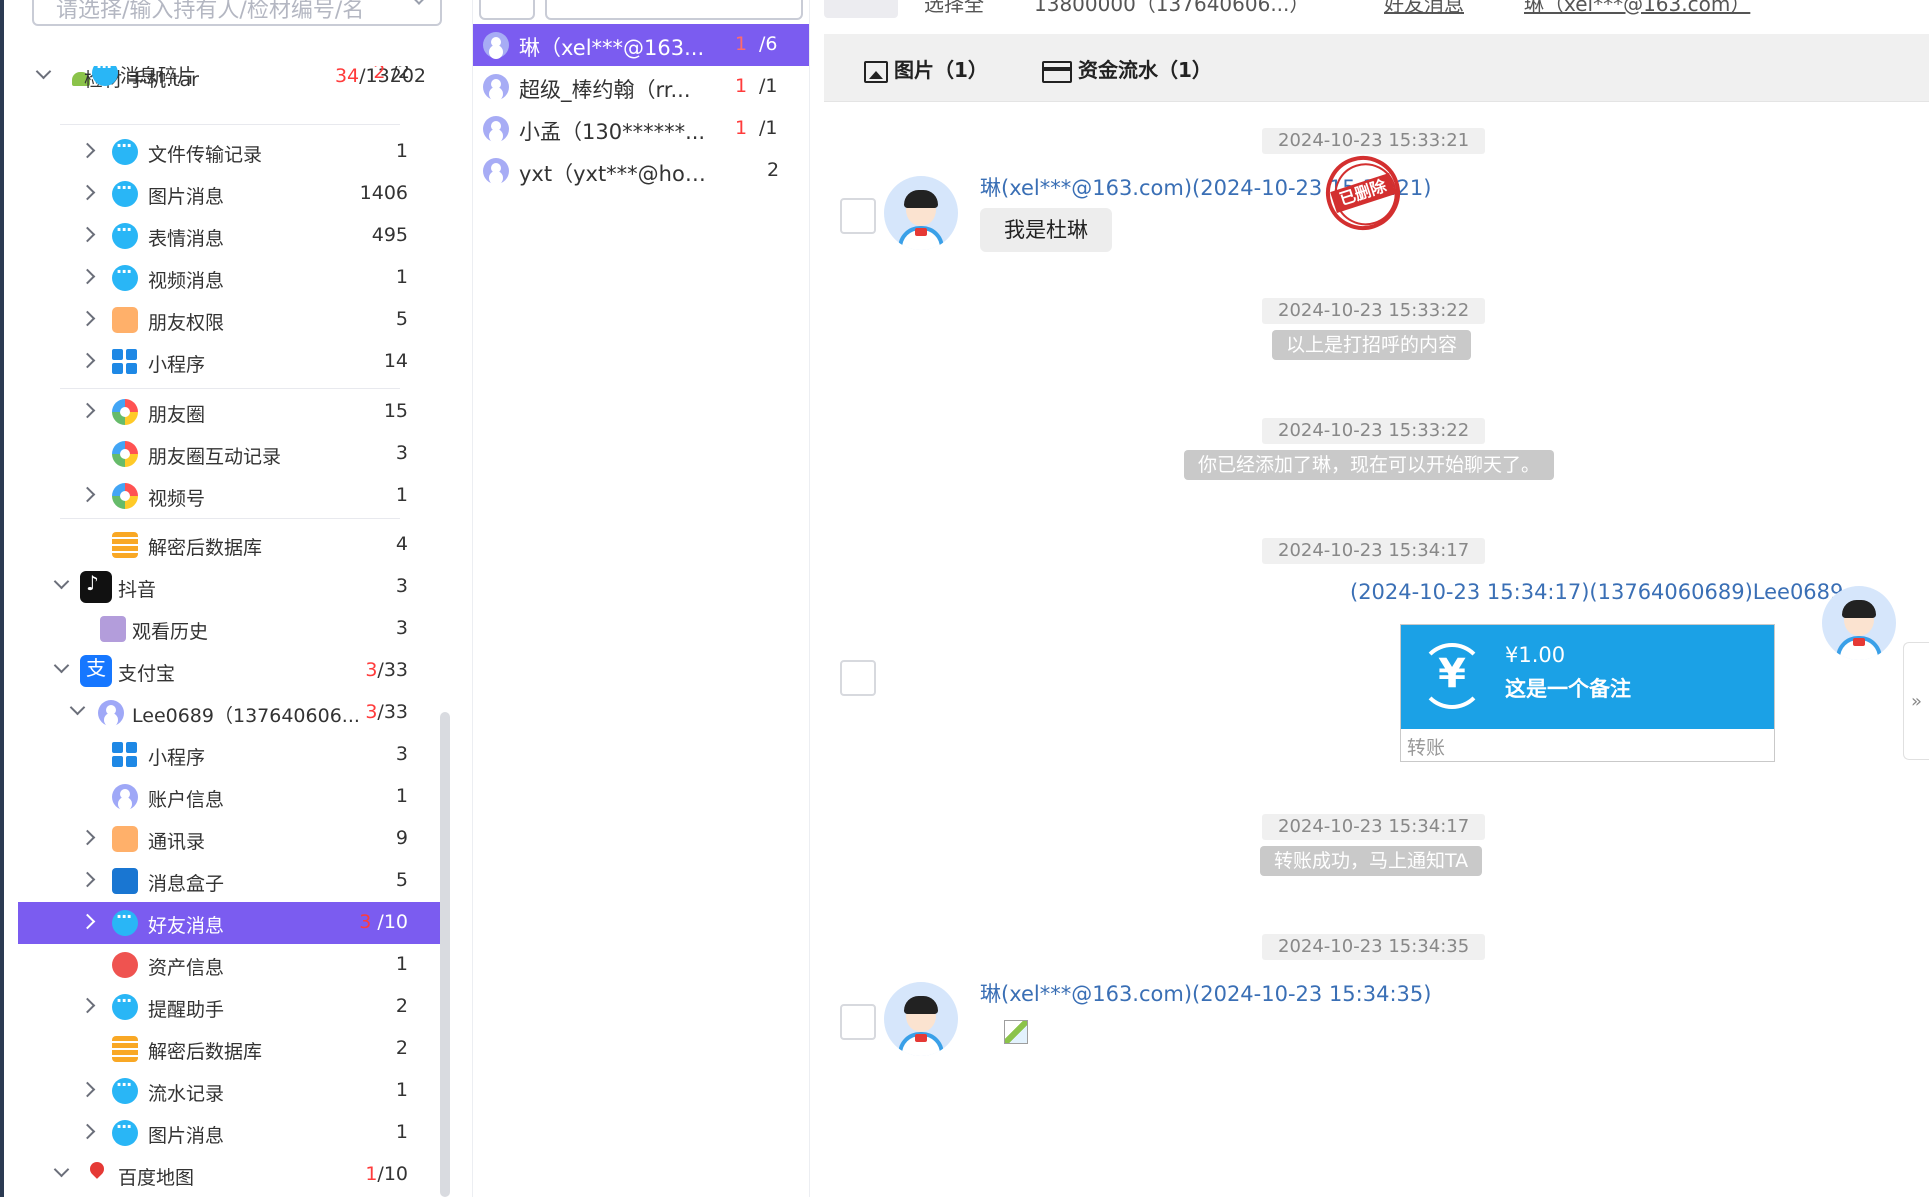 This screenshot has height=1197, width=1929. What do you see at coordinates (229, 1091) in the screenshot?
I see `tree-item-transactions: 流水记录 1` at bounding box center [229, 1091].